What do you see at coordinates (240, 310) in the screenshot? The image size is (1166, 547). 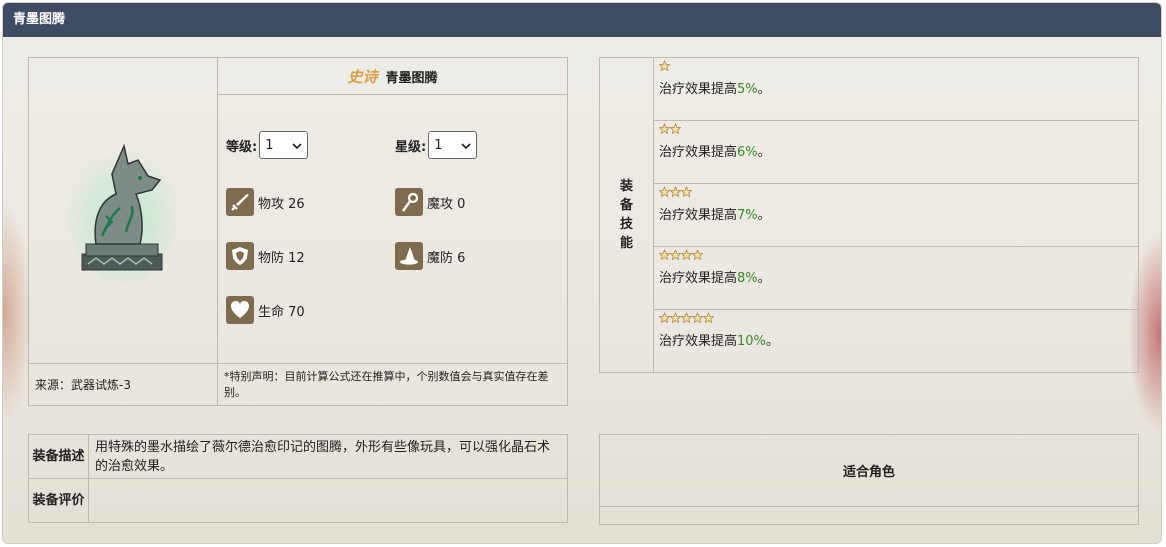 I see `heart-icon` at bounding box center [240, 310].